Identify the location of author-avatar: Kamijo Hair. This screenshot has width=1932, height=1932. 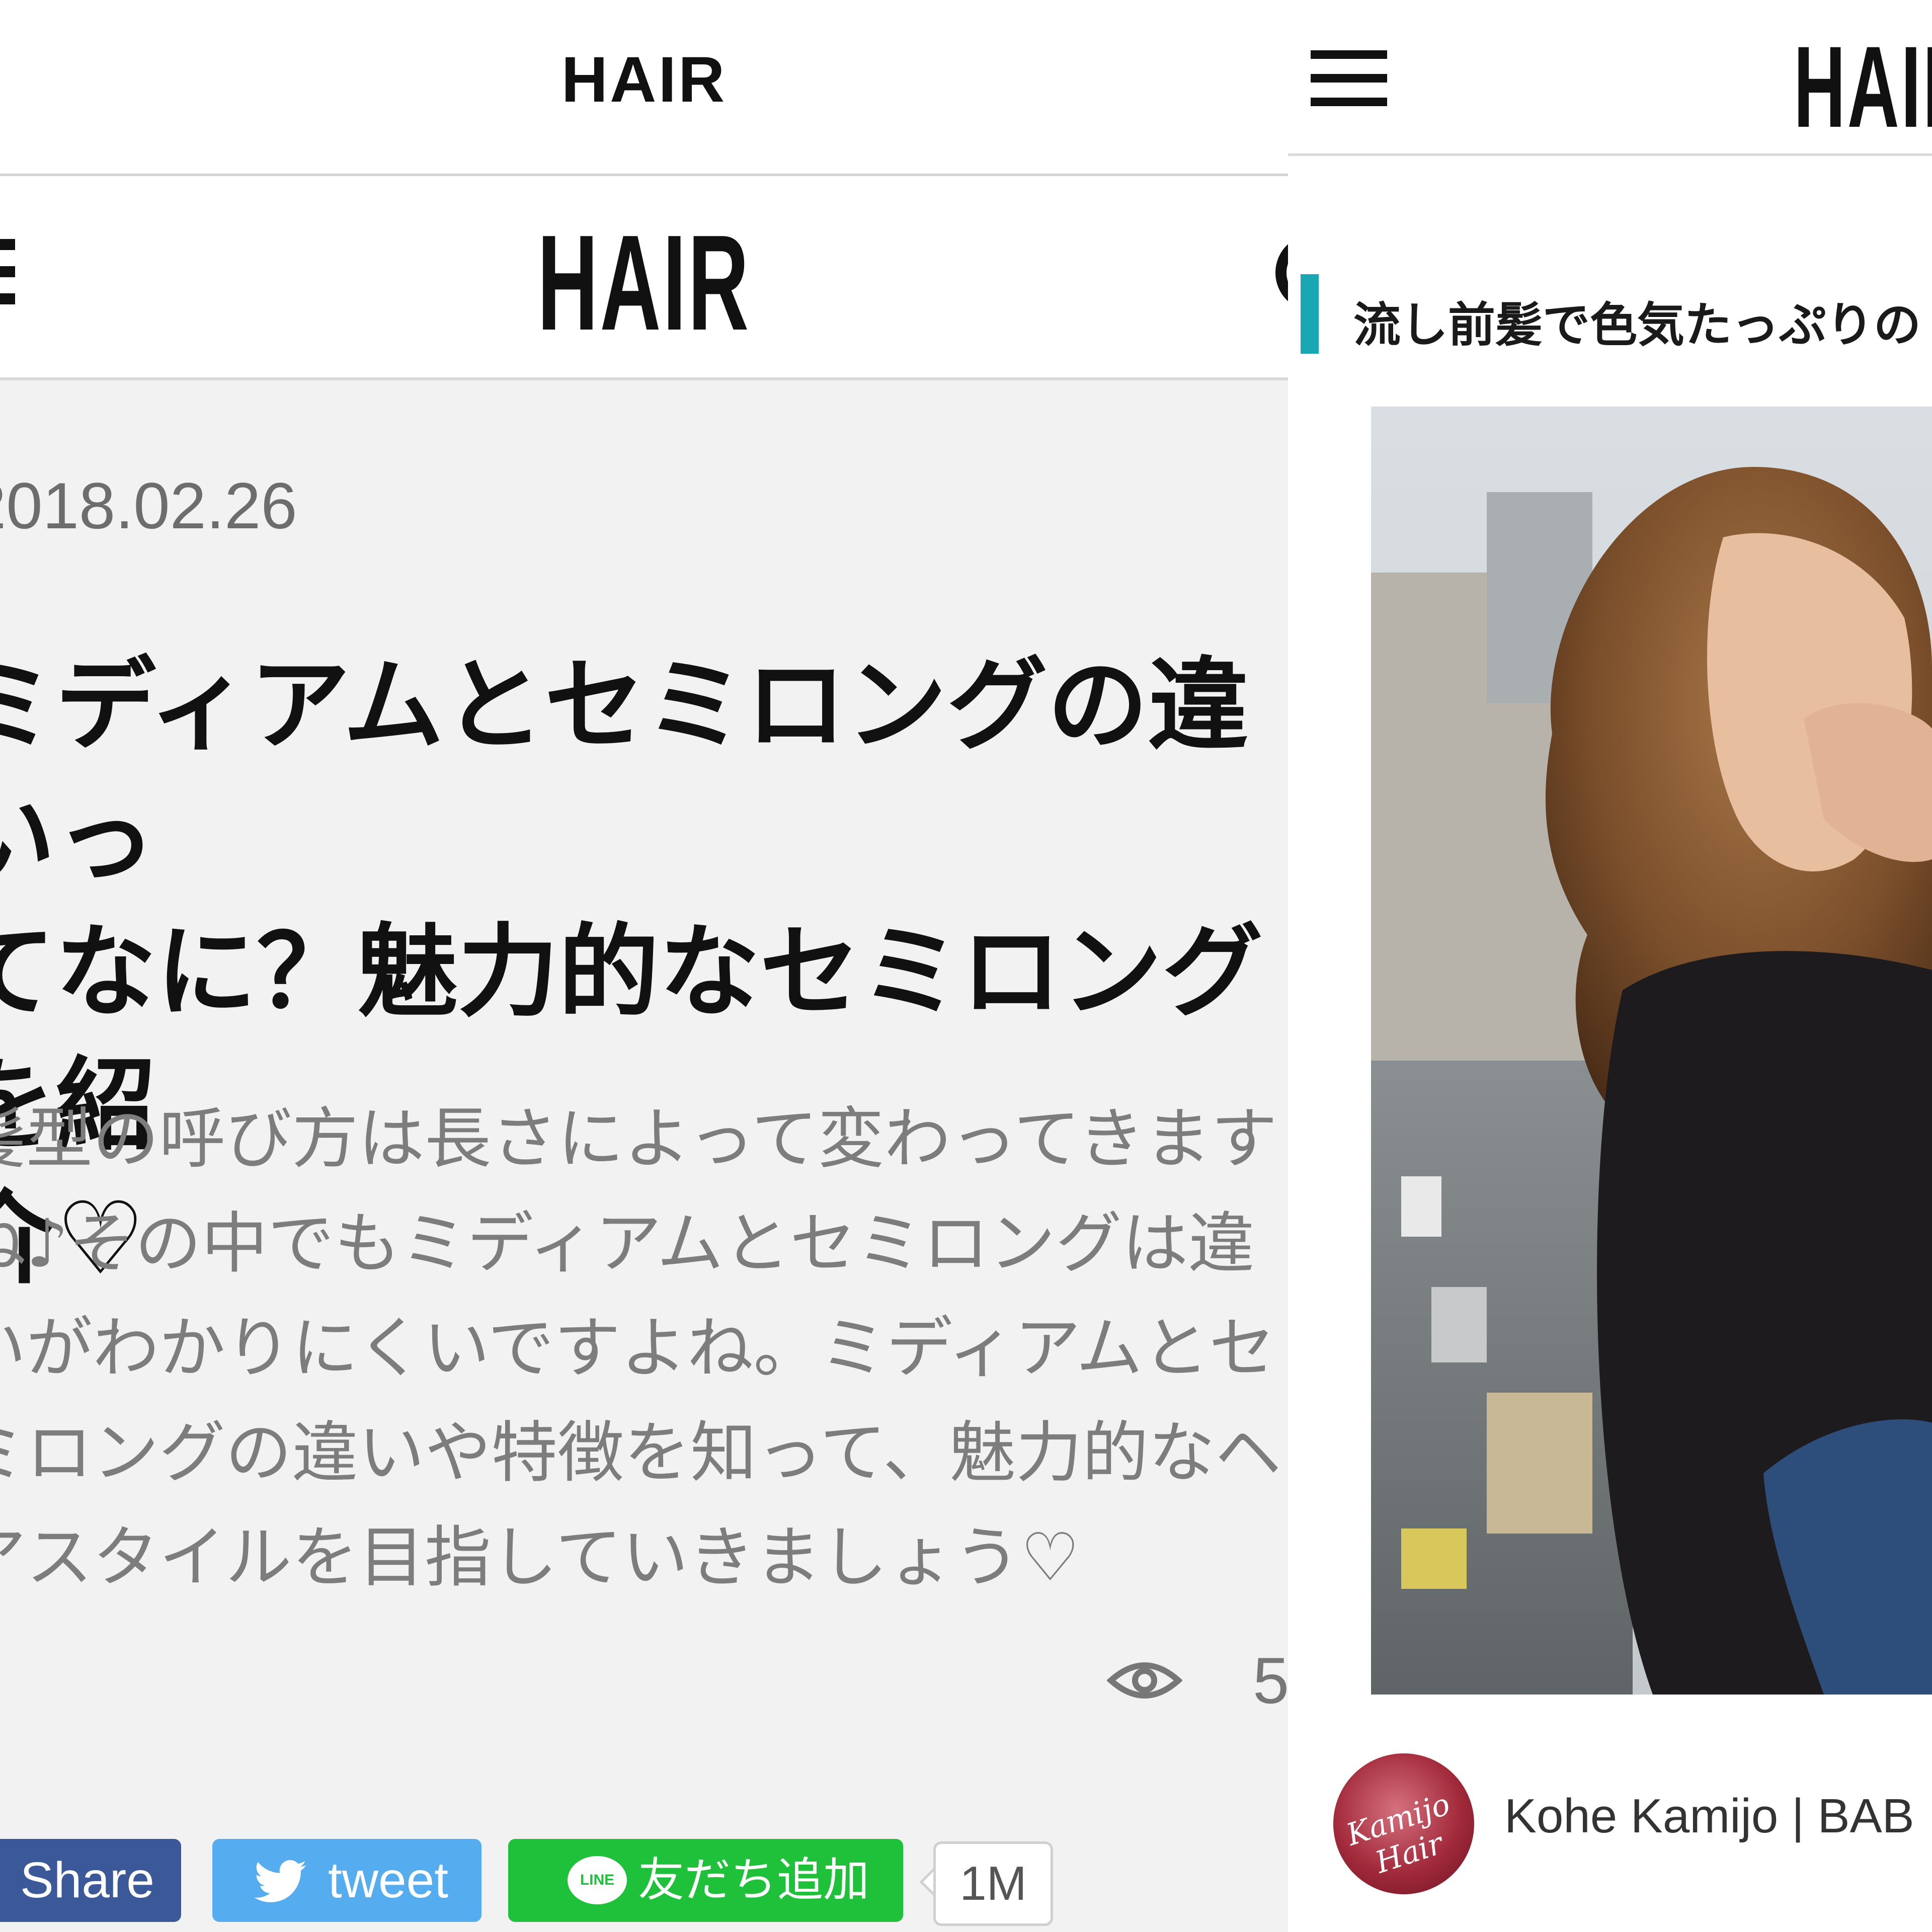
(1404, 1824).